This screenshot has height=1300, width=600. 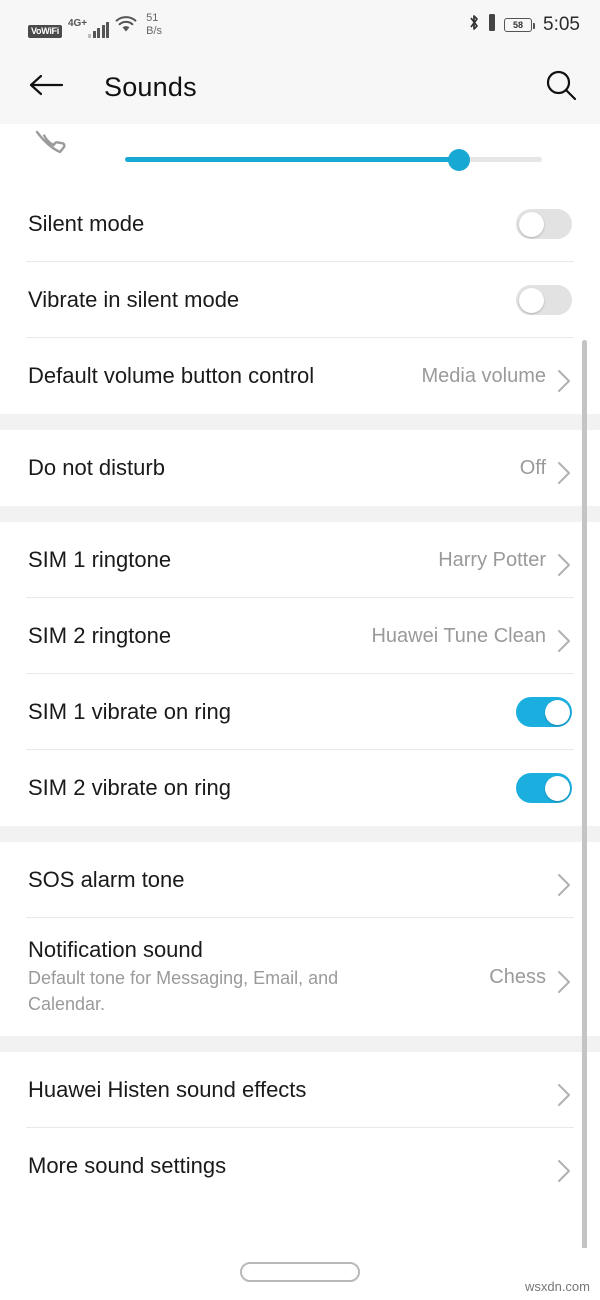 What do you see at coordinates (458, 160) in the screenshot?
I see `volume-slider-thumb` at bounding box center [458, 160].